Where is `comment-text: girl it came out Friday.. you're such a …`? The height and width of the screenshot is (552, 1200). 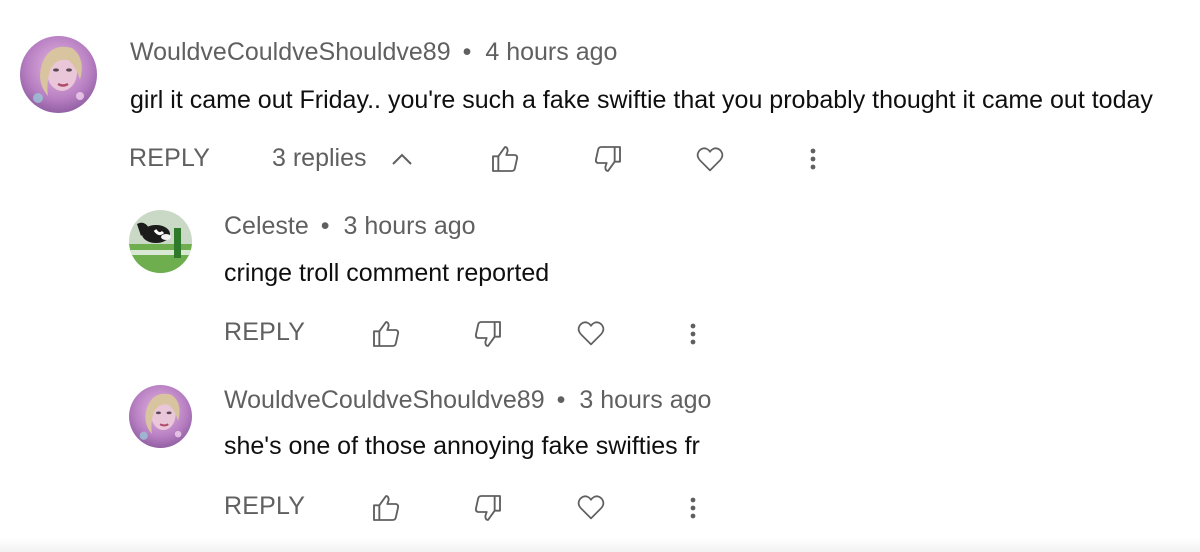
comment-text: girl it came out Friday.. you're such a … is located at coordinates (641, 100).